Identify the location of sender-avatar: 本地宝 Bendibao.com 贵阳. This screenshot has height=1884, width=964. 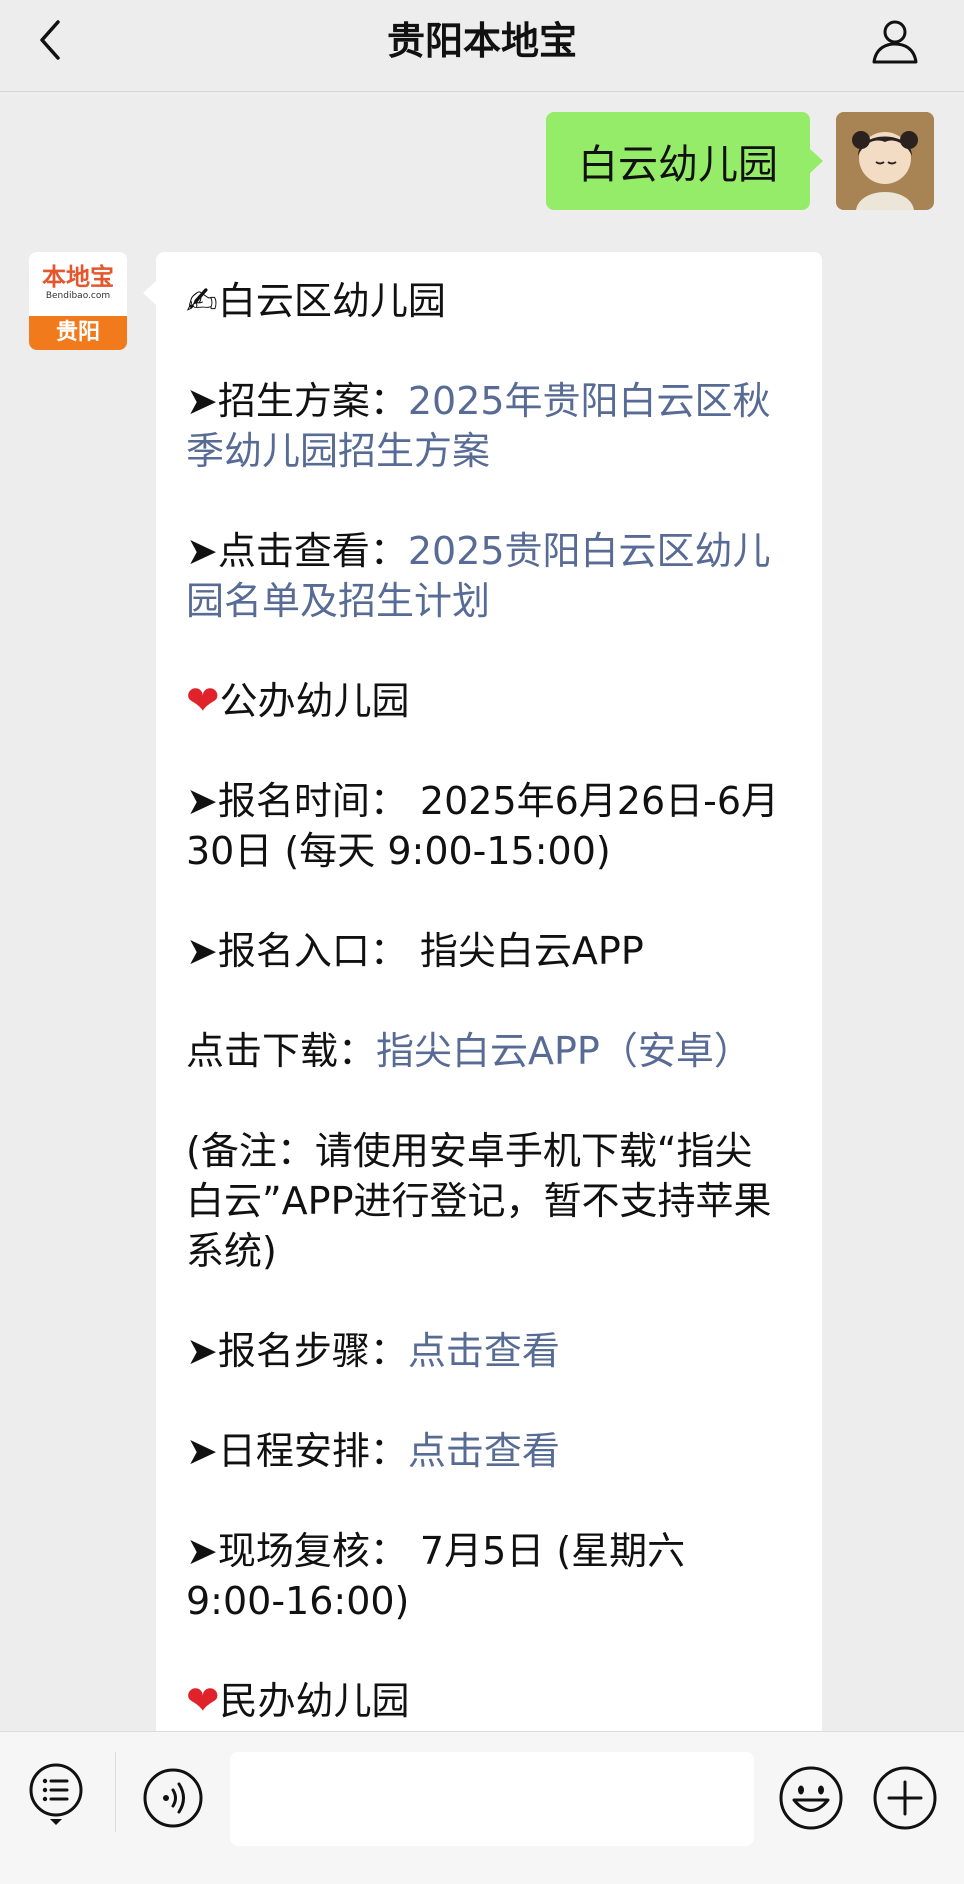
(78, 301).